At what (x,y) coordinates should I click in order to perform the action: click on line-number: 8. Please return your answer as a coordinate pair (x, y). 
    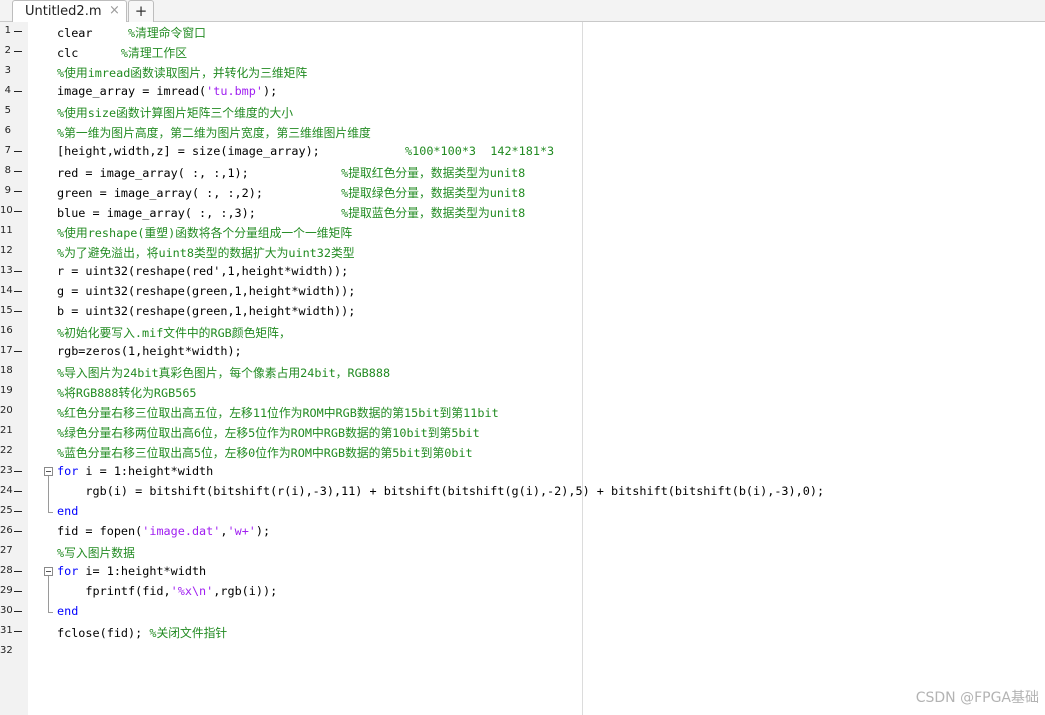
    Looking at the image, I should click on (7, 170).